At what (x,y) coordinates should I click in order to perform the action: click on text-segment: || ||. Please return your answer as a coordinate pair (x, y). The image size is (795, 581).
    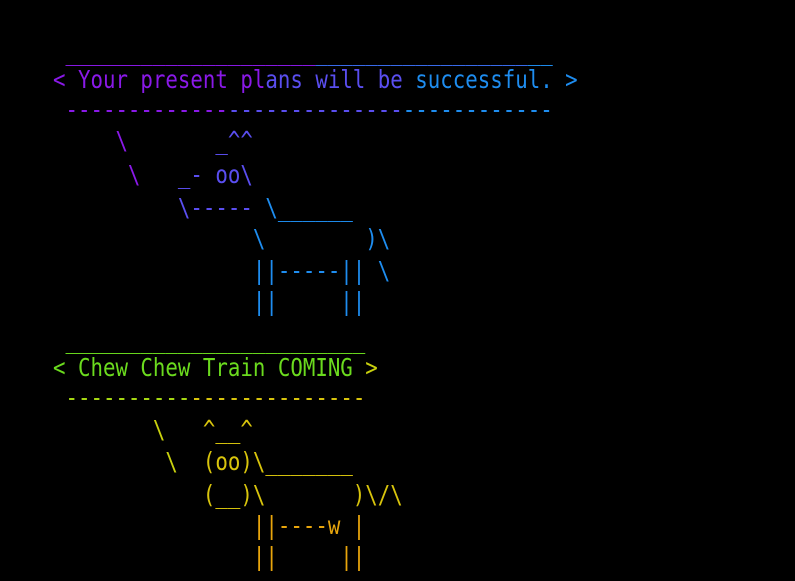
    Looking at the image, I should click on (209, 556).